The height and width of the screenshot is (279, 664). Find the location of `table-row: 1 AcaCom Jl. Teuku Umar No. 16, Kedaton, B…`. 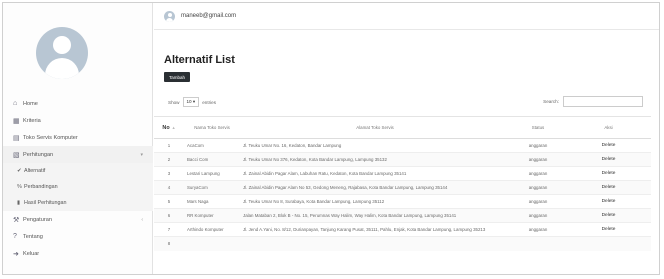

table-row: 1 AcaCom Jl. Teuku Umar No. 16, Kedaton, B… is located at coordinates (402, 145).